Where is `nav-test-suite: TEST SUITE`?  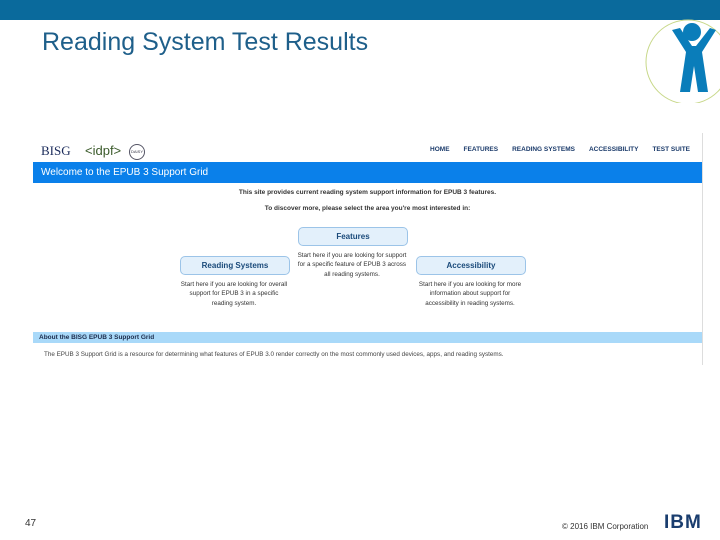
nav-test-suite: TEST SUITE is located at coordinates (671, 149).